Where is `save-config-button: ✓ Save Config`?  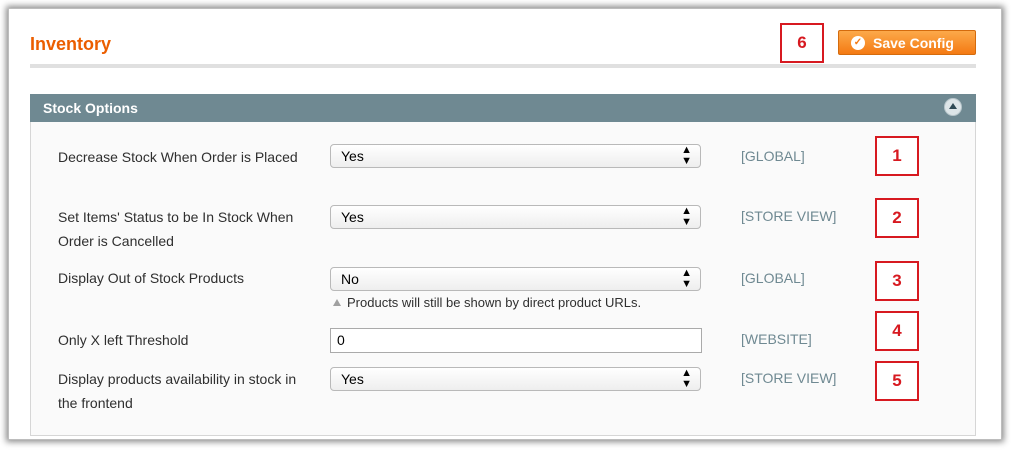
save-config-button: ✓ Save Config is located at coordinates (907, 42).